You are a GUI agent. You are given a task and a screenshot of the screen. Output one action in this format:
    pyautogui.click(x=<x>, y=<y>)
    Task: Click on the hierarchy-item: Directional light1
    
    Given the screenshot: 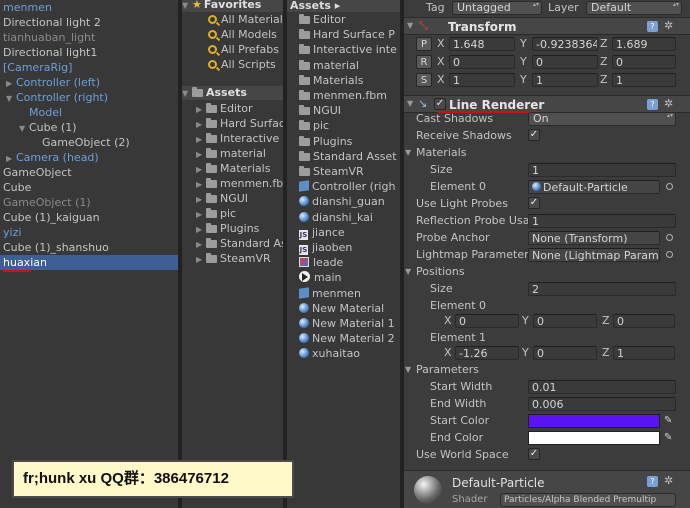 What is the action you would take?
    pyautogui.click(x=89, y=52)
    